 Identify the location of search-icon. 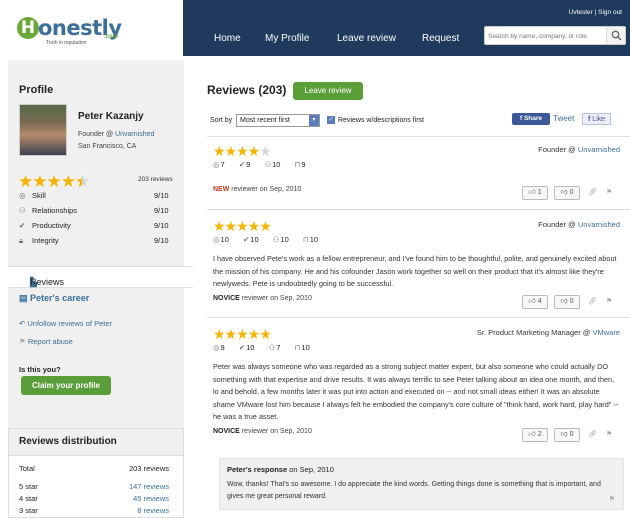
(616, 35).